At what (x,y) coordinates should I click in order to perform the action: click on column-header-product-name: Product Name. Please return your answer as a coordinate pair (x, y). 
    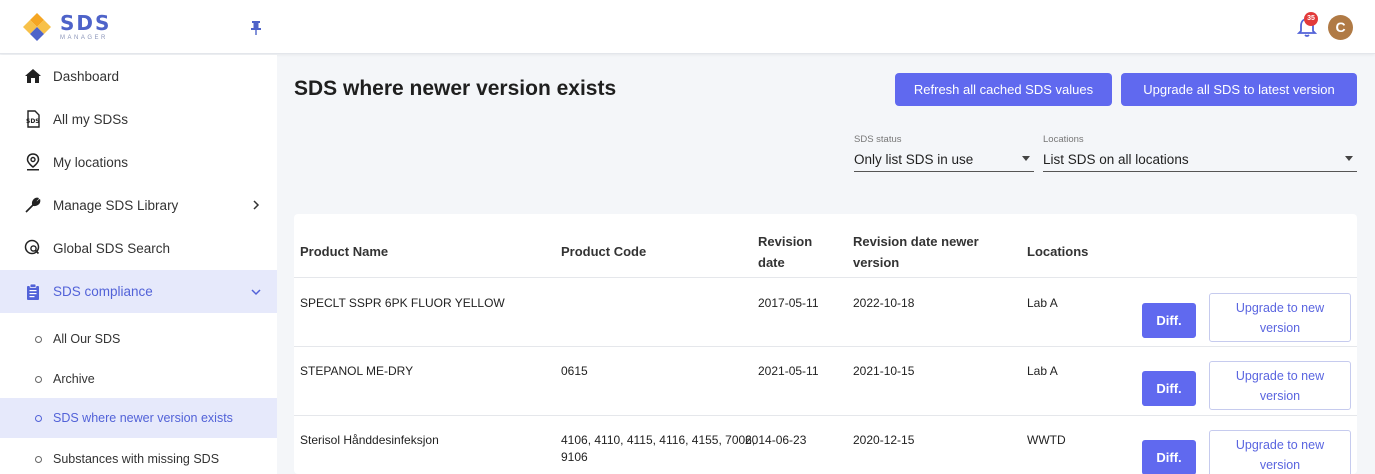
    Looking at the image, I should click on (344, 251).